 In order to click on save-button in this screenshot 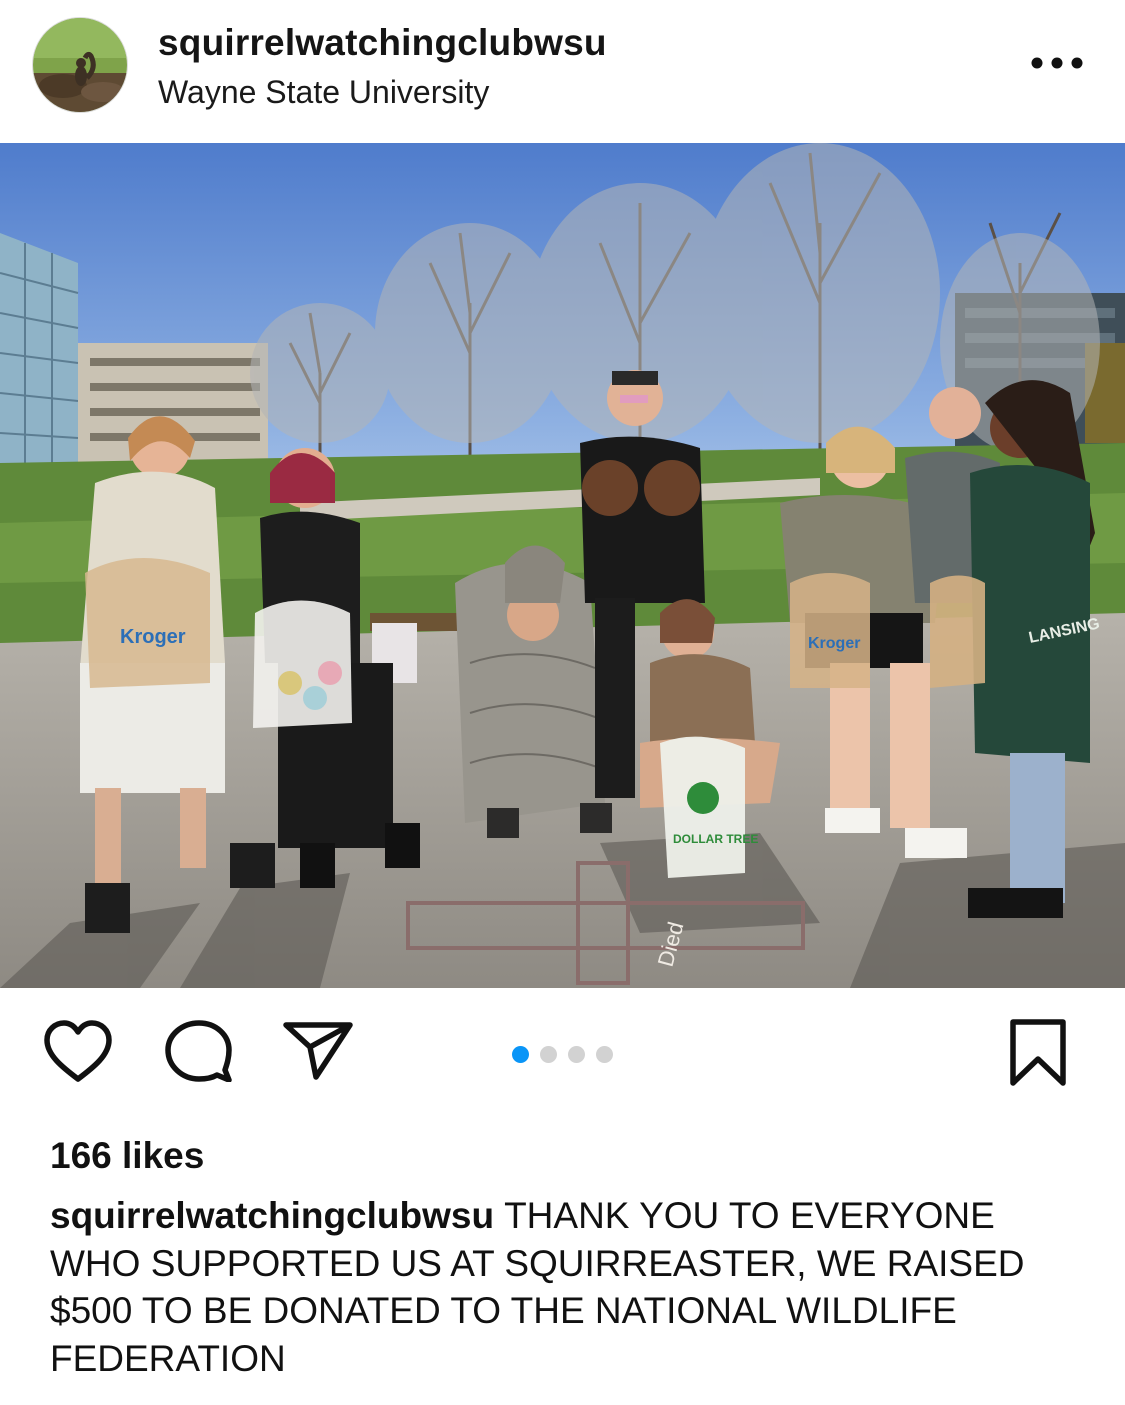, I will do `click(1038, 1053)`.